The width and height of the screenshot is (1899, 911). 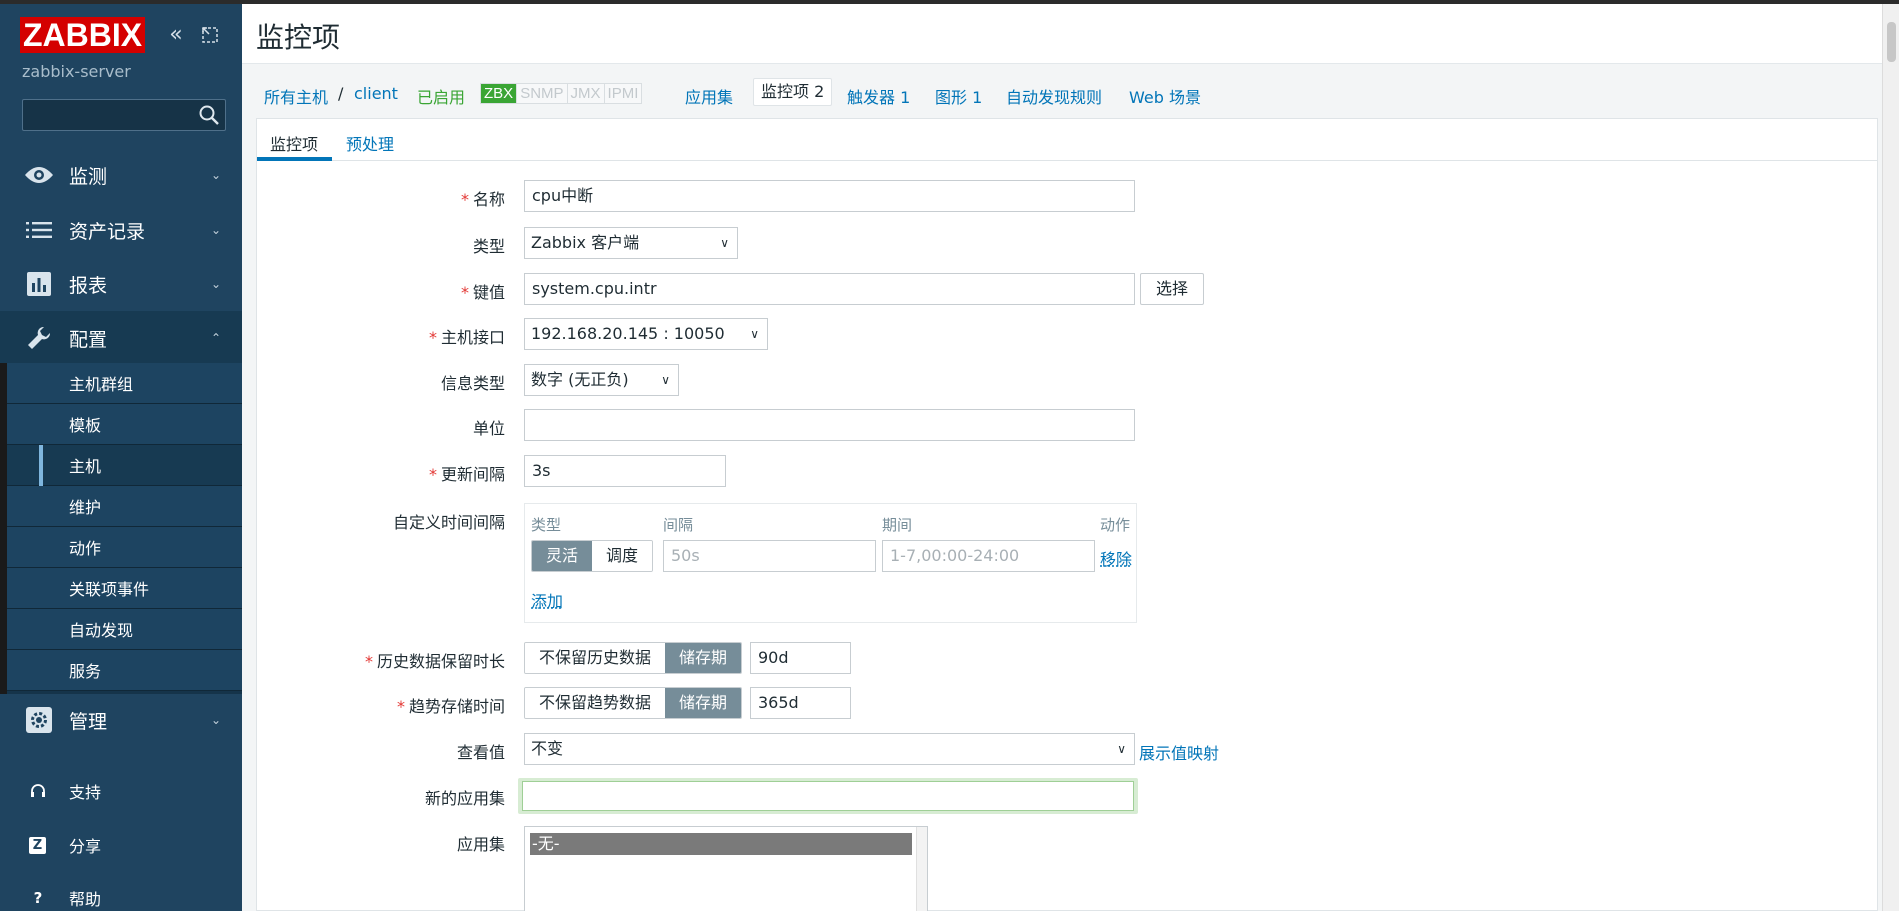 I want to click on key-input: system.cpu.intr, so click(x=829, y=289).